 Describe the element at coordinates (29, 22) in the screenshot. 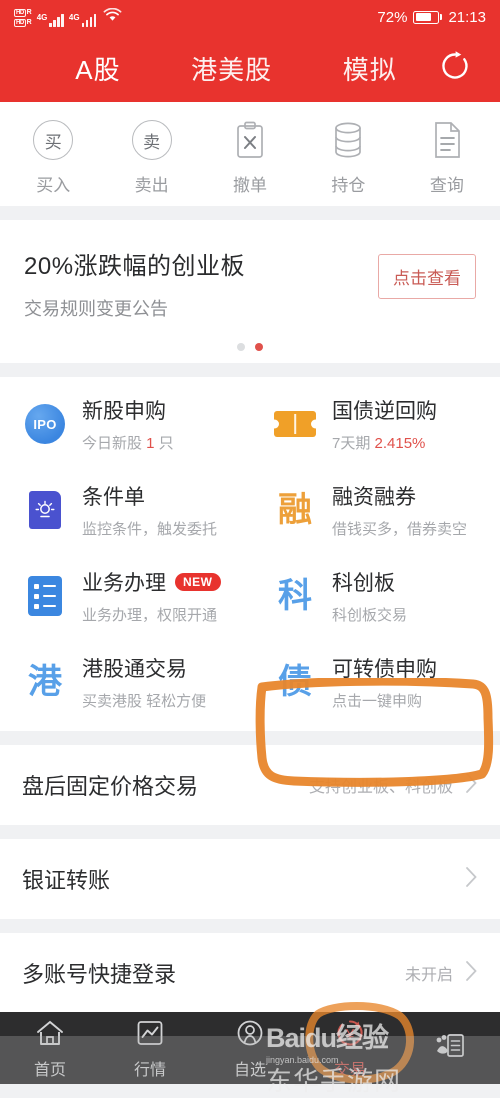

I see `roaming-icon-2: R` at that location.